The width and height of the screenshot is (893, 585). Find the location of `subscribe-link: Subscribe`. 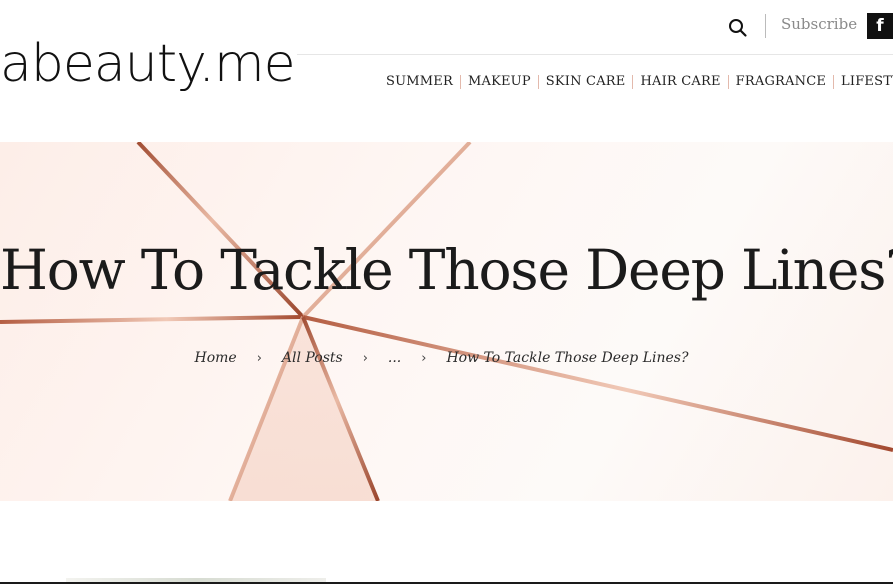

subscribe-link: Subscribe is located at coordinates (819, 24).